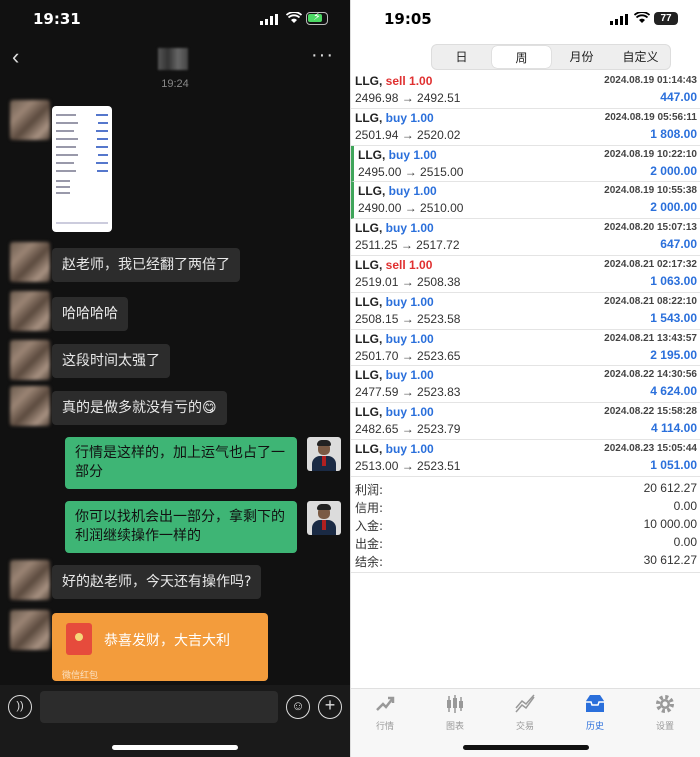 The height and width of the screenshot is (757, 700). I want to click on trade-date: 2024.08.21 13:43:57, so click(650, 338).